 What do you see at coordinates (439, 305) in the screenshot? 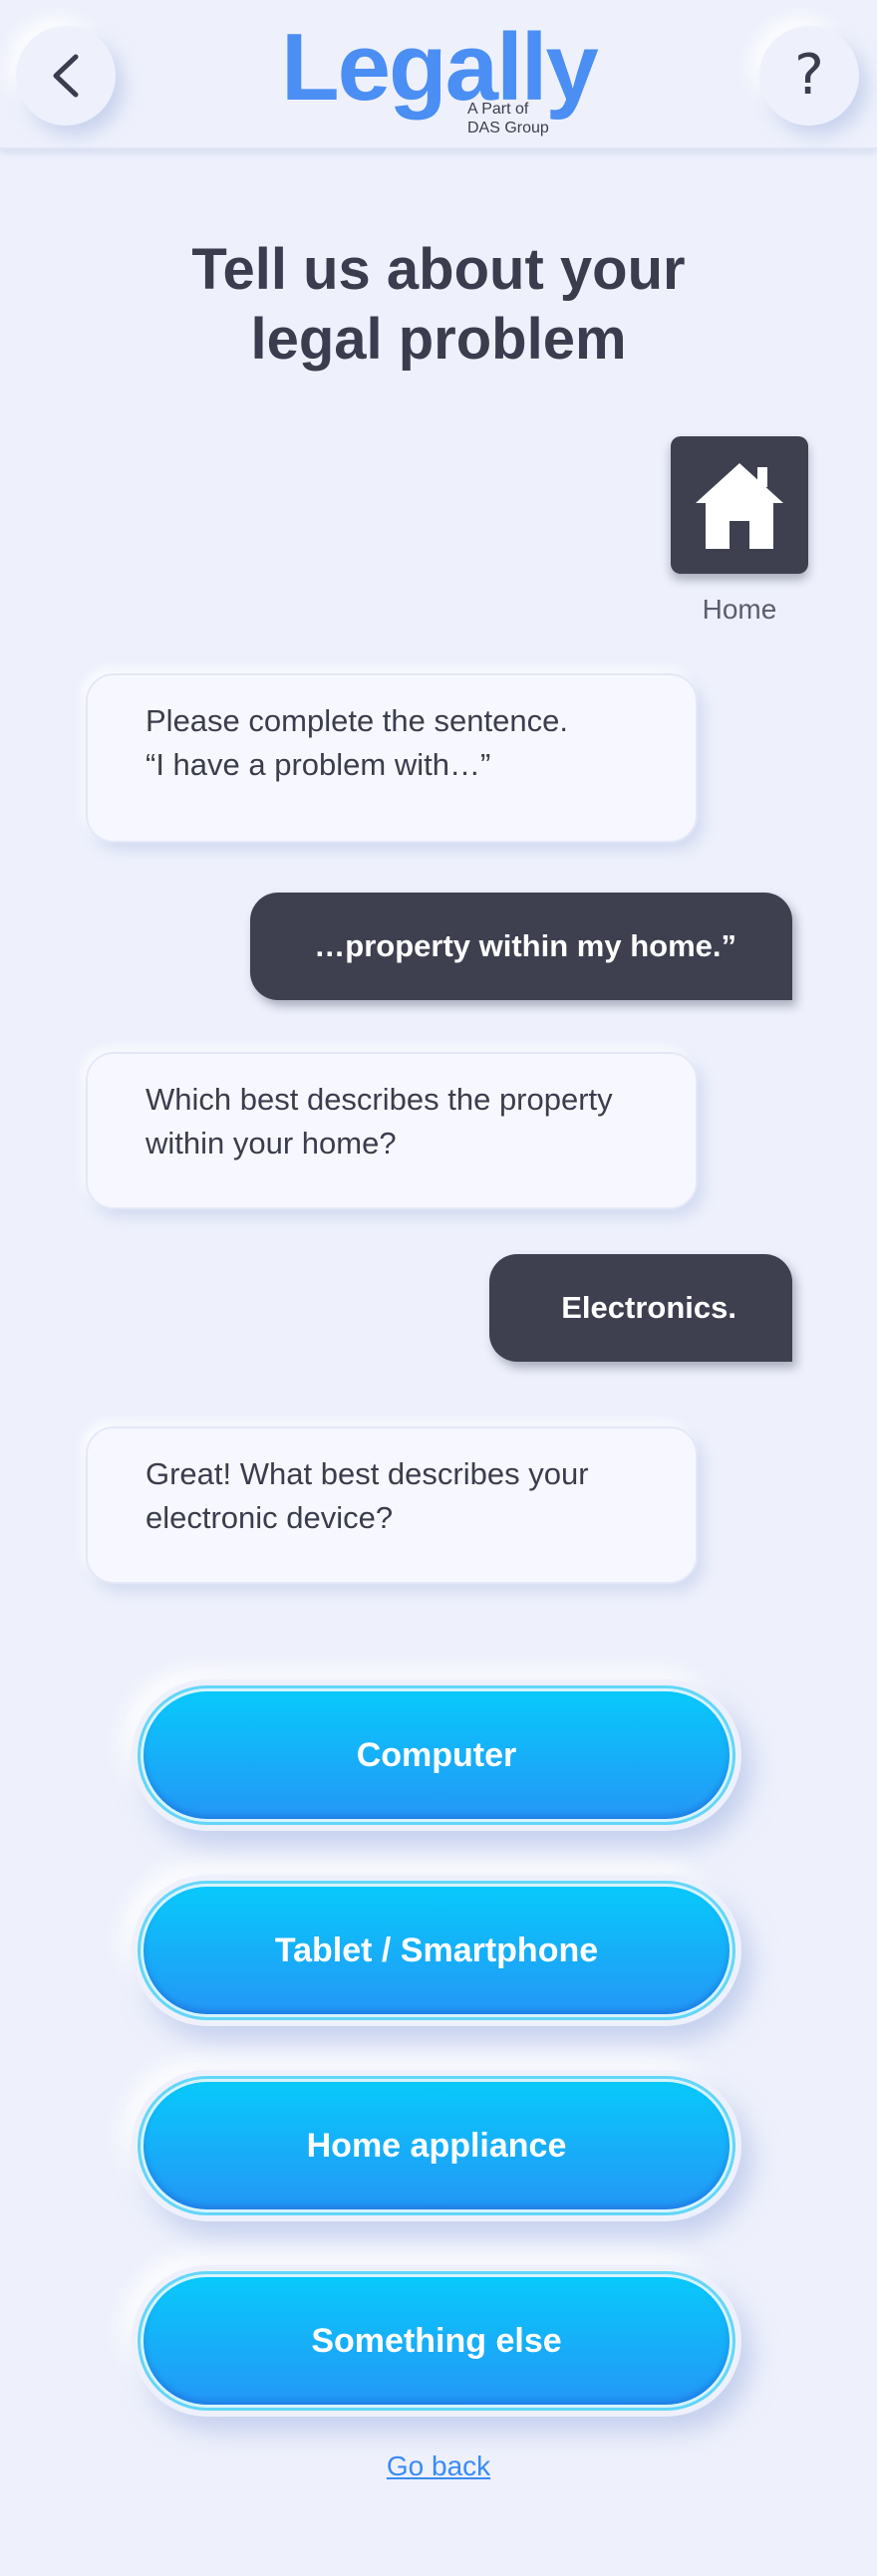
I see `page-title: Tell us about your legal problem` at bounding box center [439, 305].